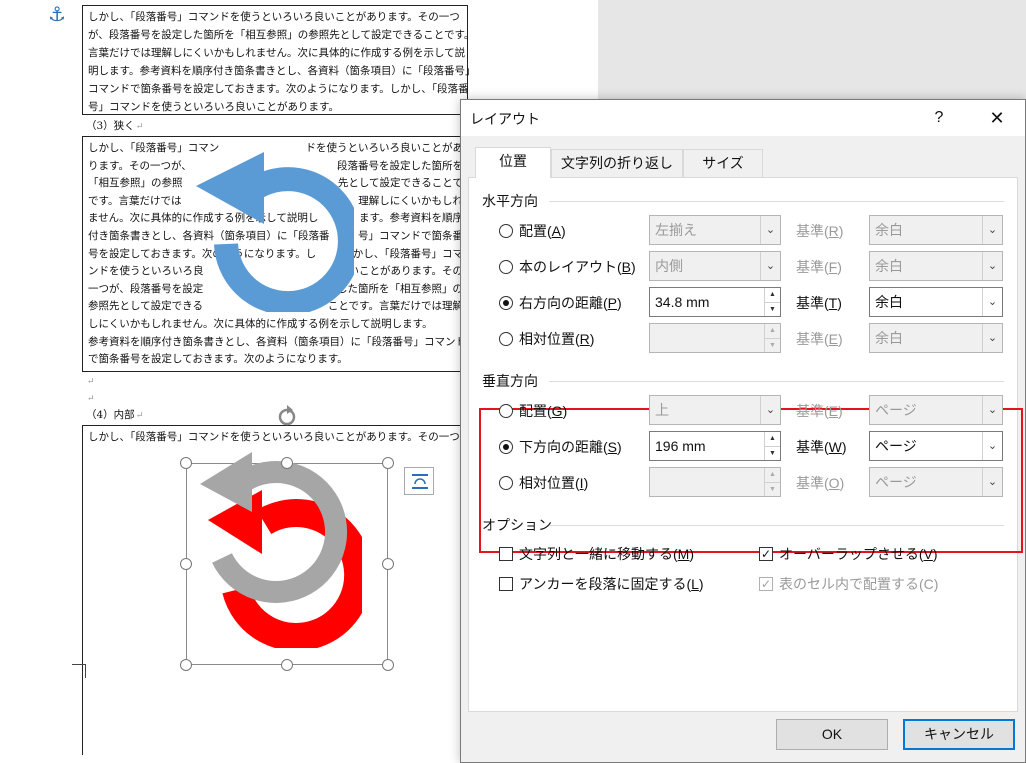 The image size is (1026, 763). What do you see at coordinates (959, 734) in the screenshot?
I see `cancel-button: キャンセル` at bounding box center [959, 734].